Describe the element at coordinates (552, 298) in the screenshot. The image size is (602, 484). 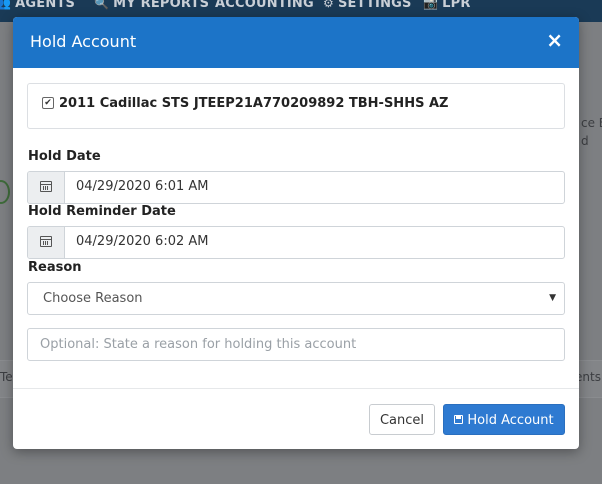
I see `caret-down-icon: ▼` at that location.